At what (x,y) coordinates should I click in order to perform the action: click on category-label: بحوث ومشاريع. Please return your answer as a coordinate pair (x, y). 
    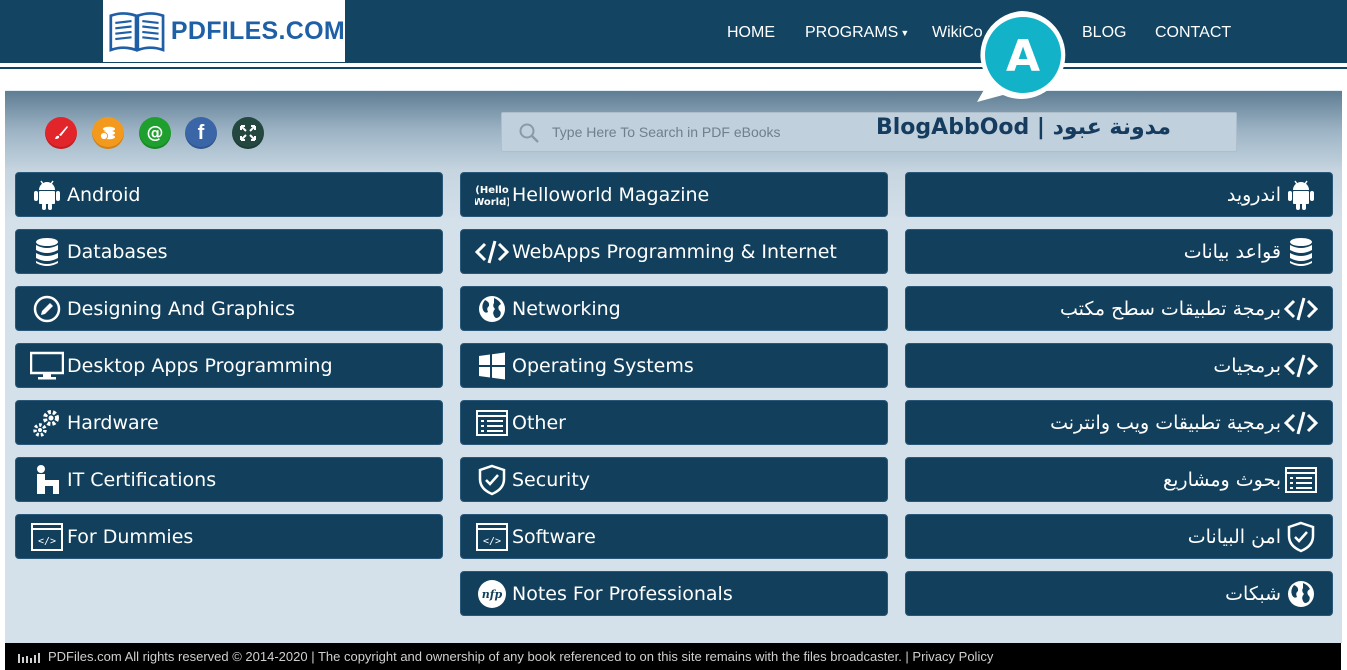
    Looking at the image, I should click on (1222, 479).